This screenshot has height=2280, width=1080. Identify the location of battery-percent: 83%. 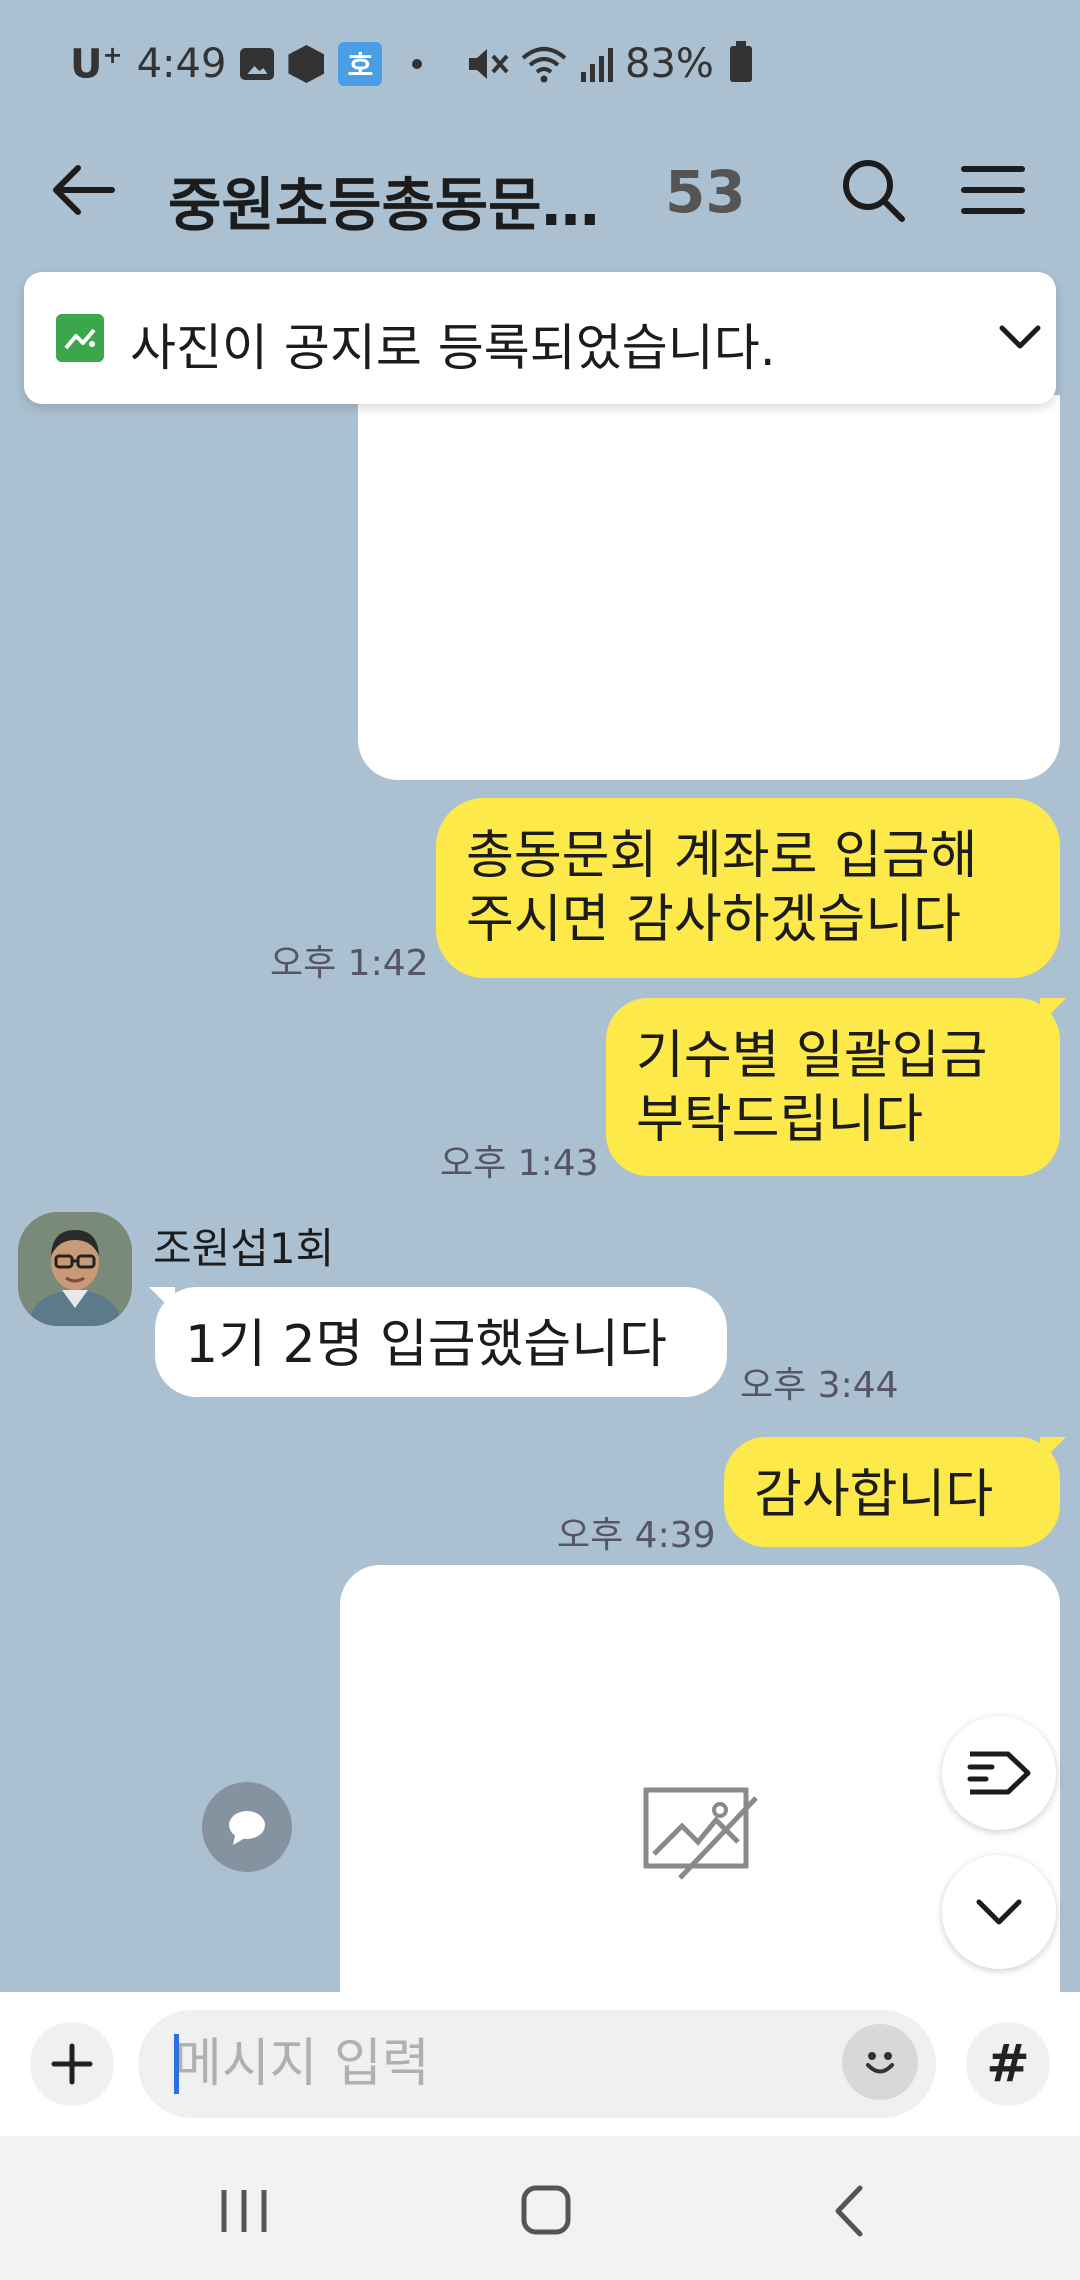
(669, 64).